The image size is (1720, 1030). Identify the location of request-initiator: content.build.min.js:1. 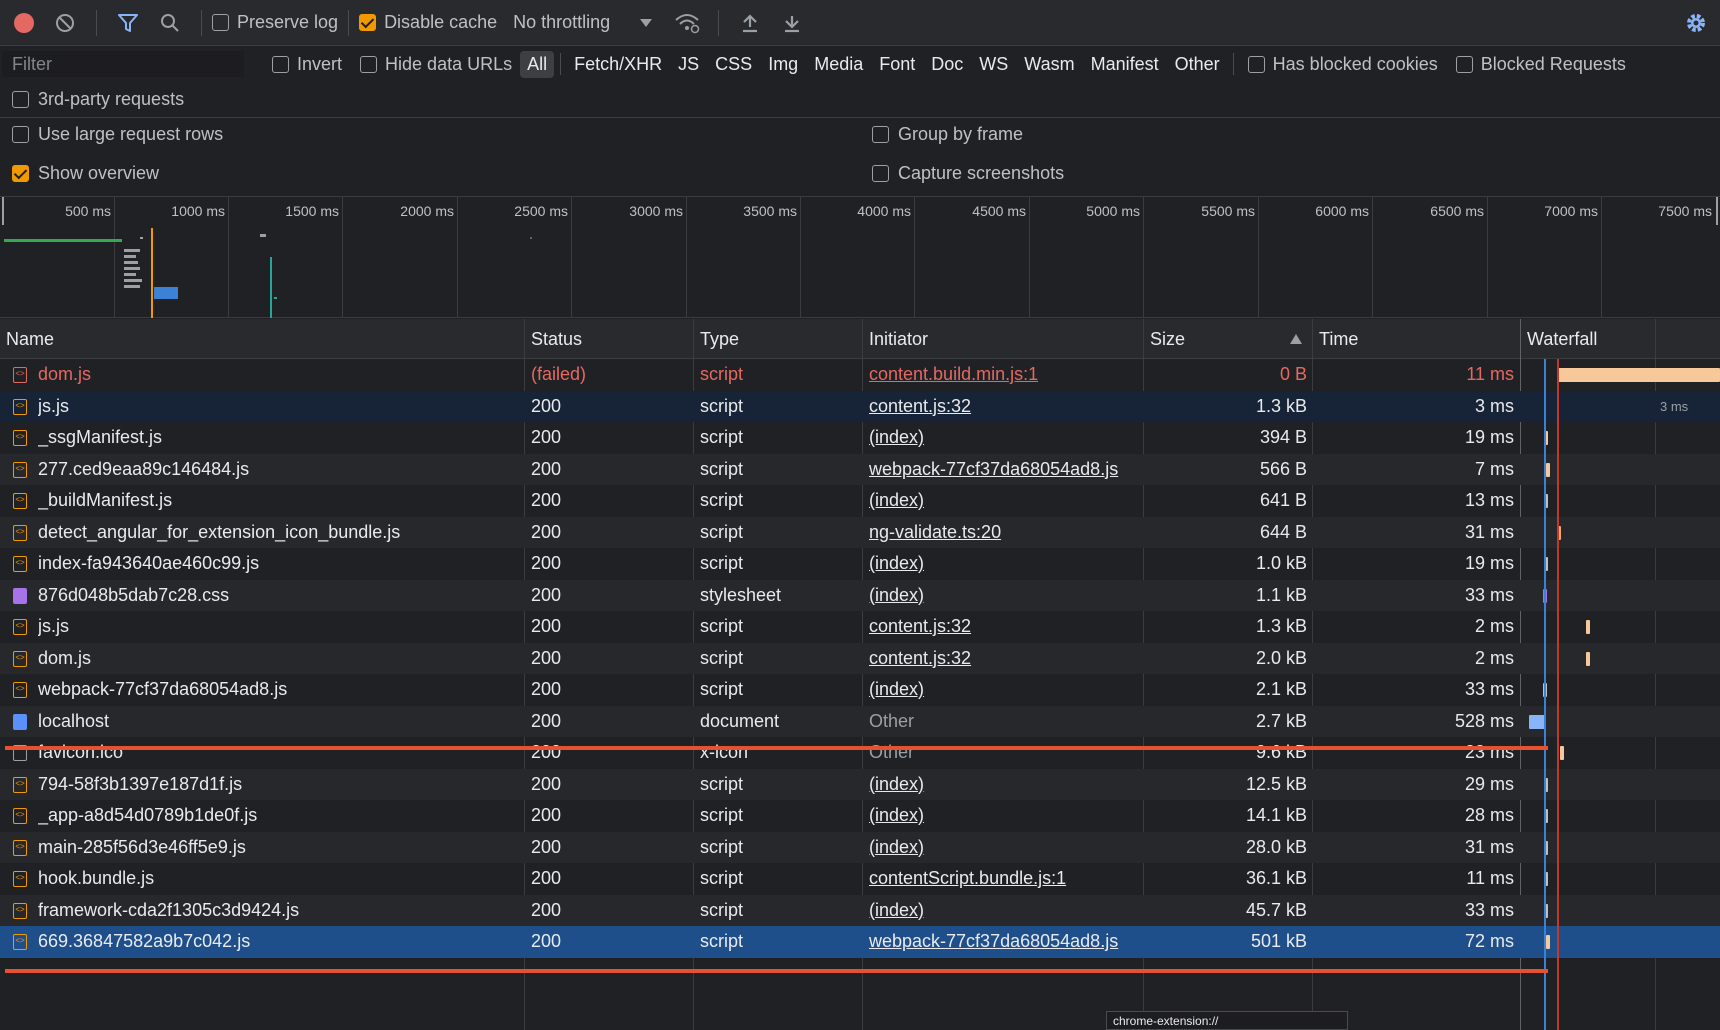
(1001, 375).